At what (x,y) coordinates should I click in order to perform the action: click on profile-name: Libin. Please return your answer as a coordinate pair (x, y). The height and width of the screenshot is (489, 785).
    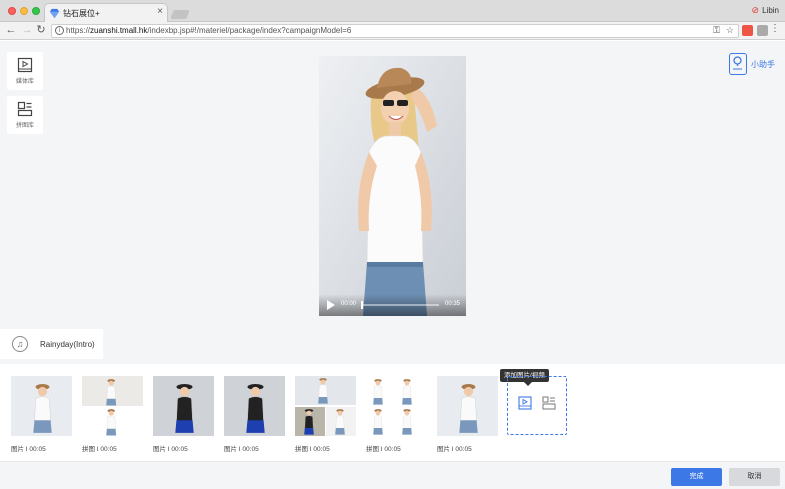
    Looking at the image, I should click on (770, 10).